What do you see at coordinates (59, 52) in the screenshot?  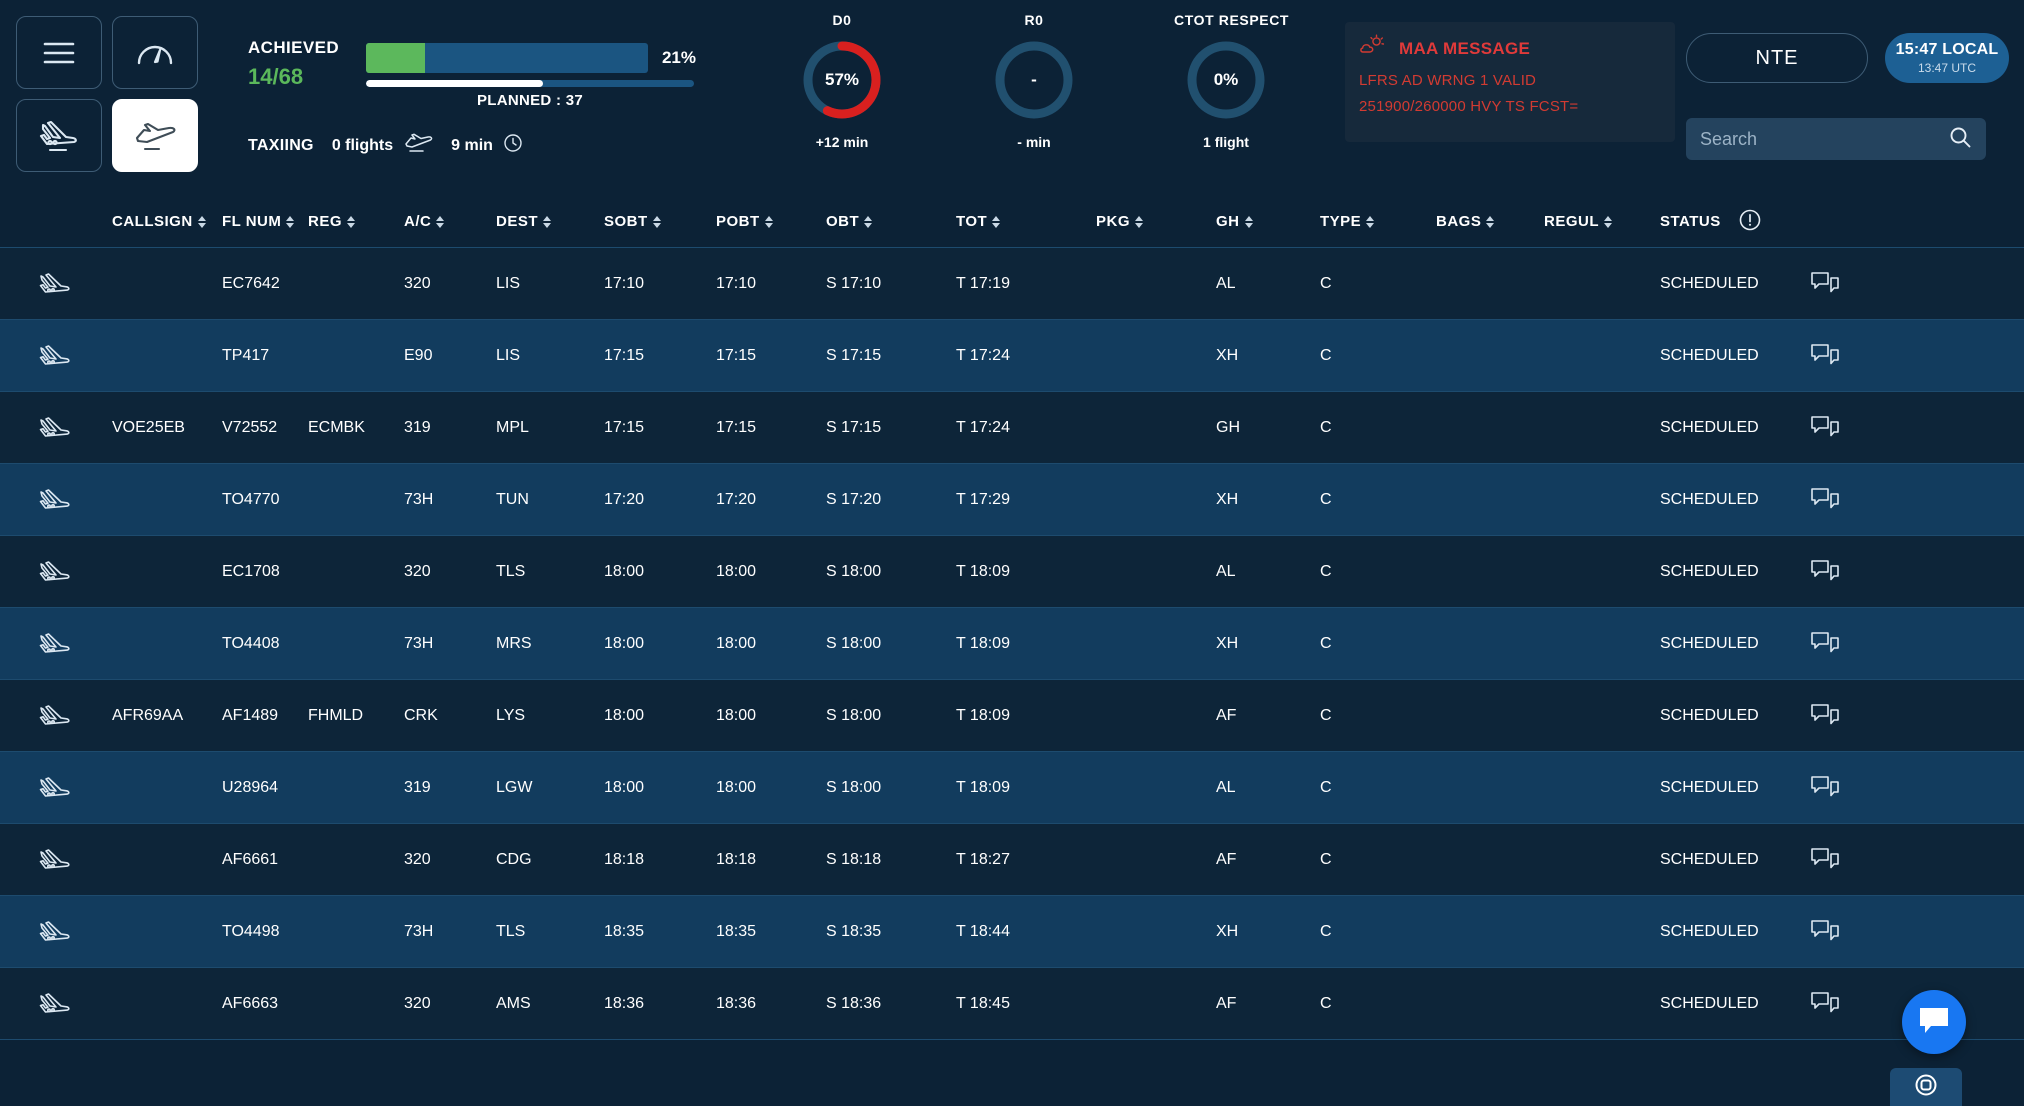 I see `menu-button` at bounding box center [59, 52].